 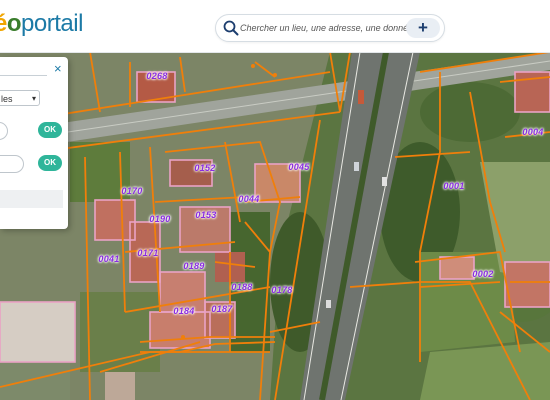 I want to click on search-icon, so click(x=231, y=28).